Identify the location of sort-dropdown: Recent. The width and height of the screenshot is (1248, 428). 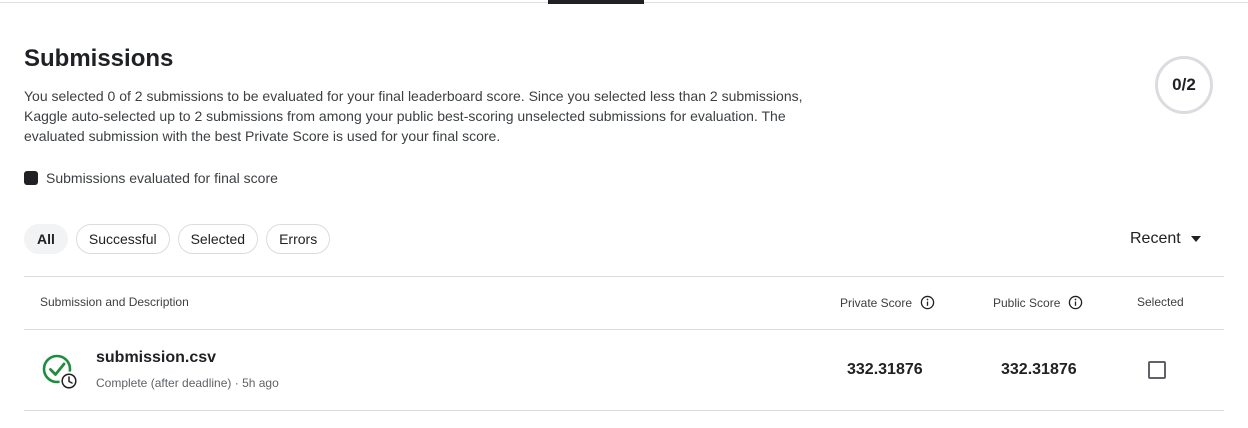
(1165, 239).